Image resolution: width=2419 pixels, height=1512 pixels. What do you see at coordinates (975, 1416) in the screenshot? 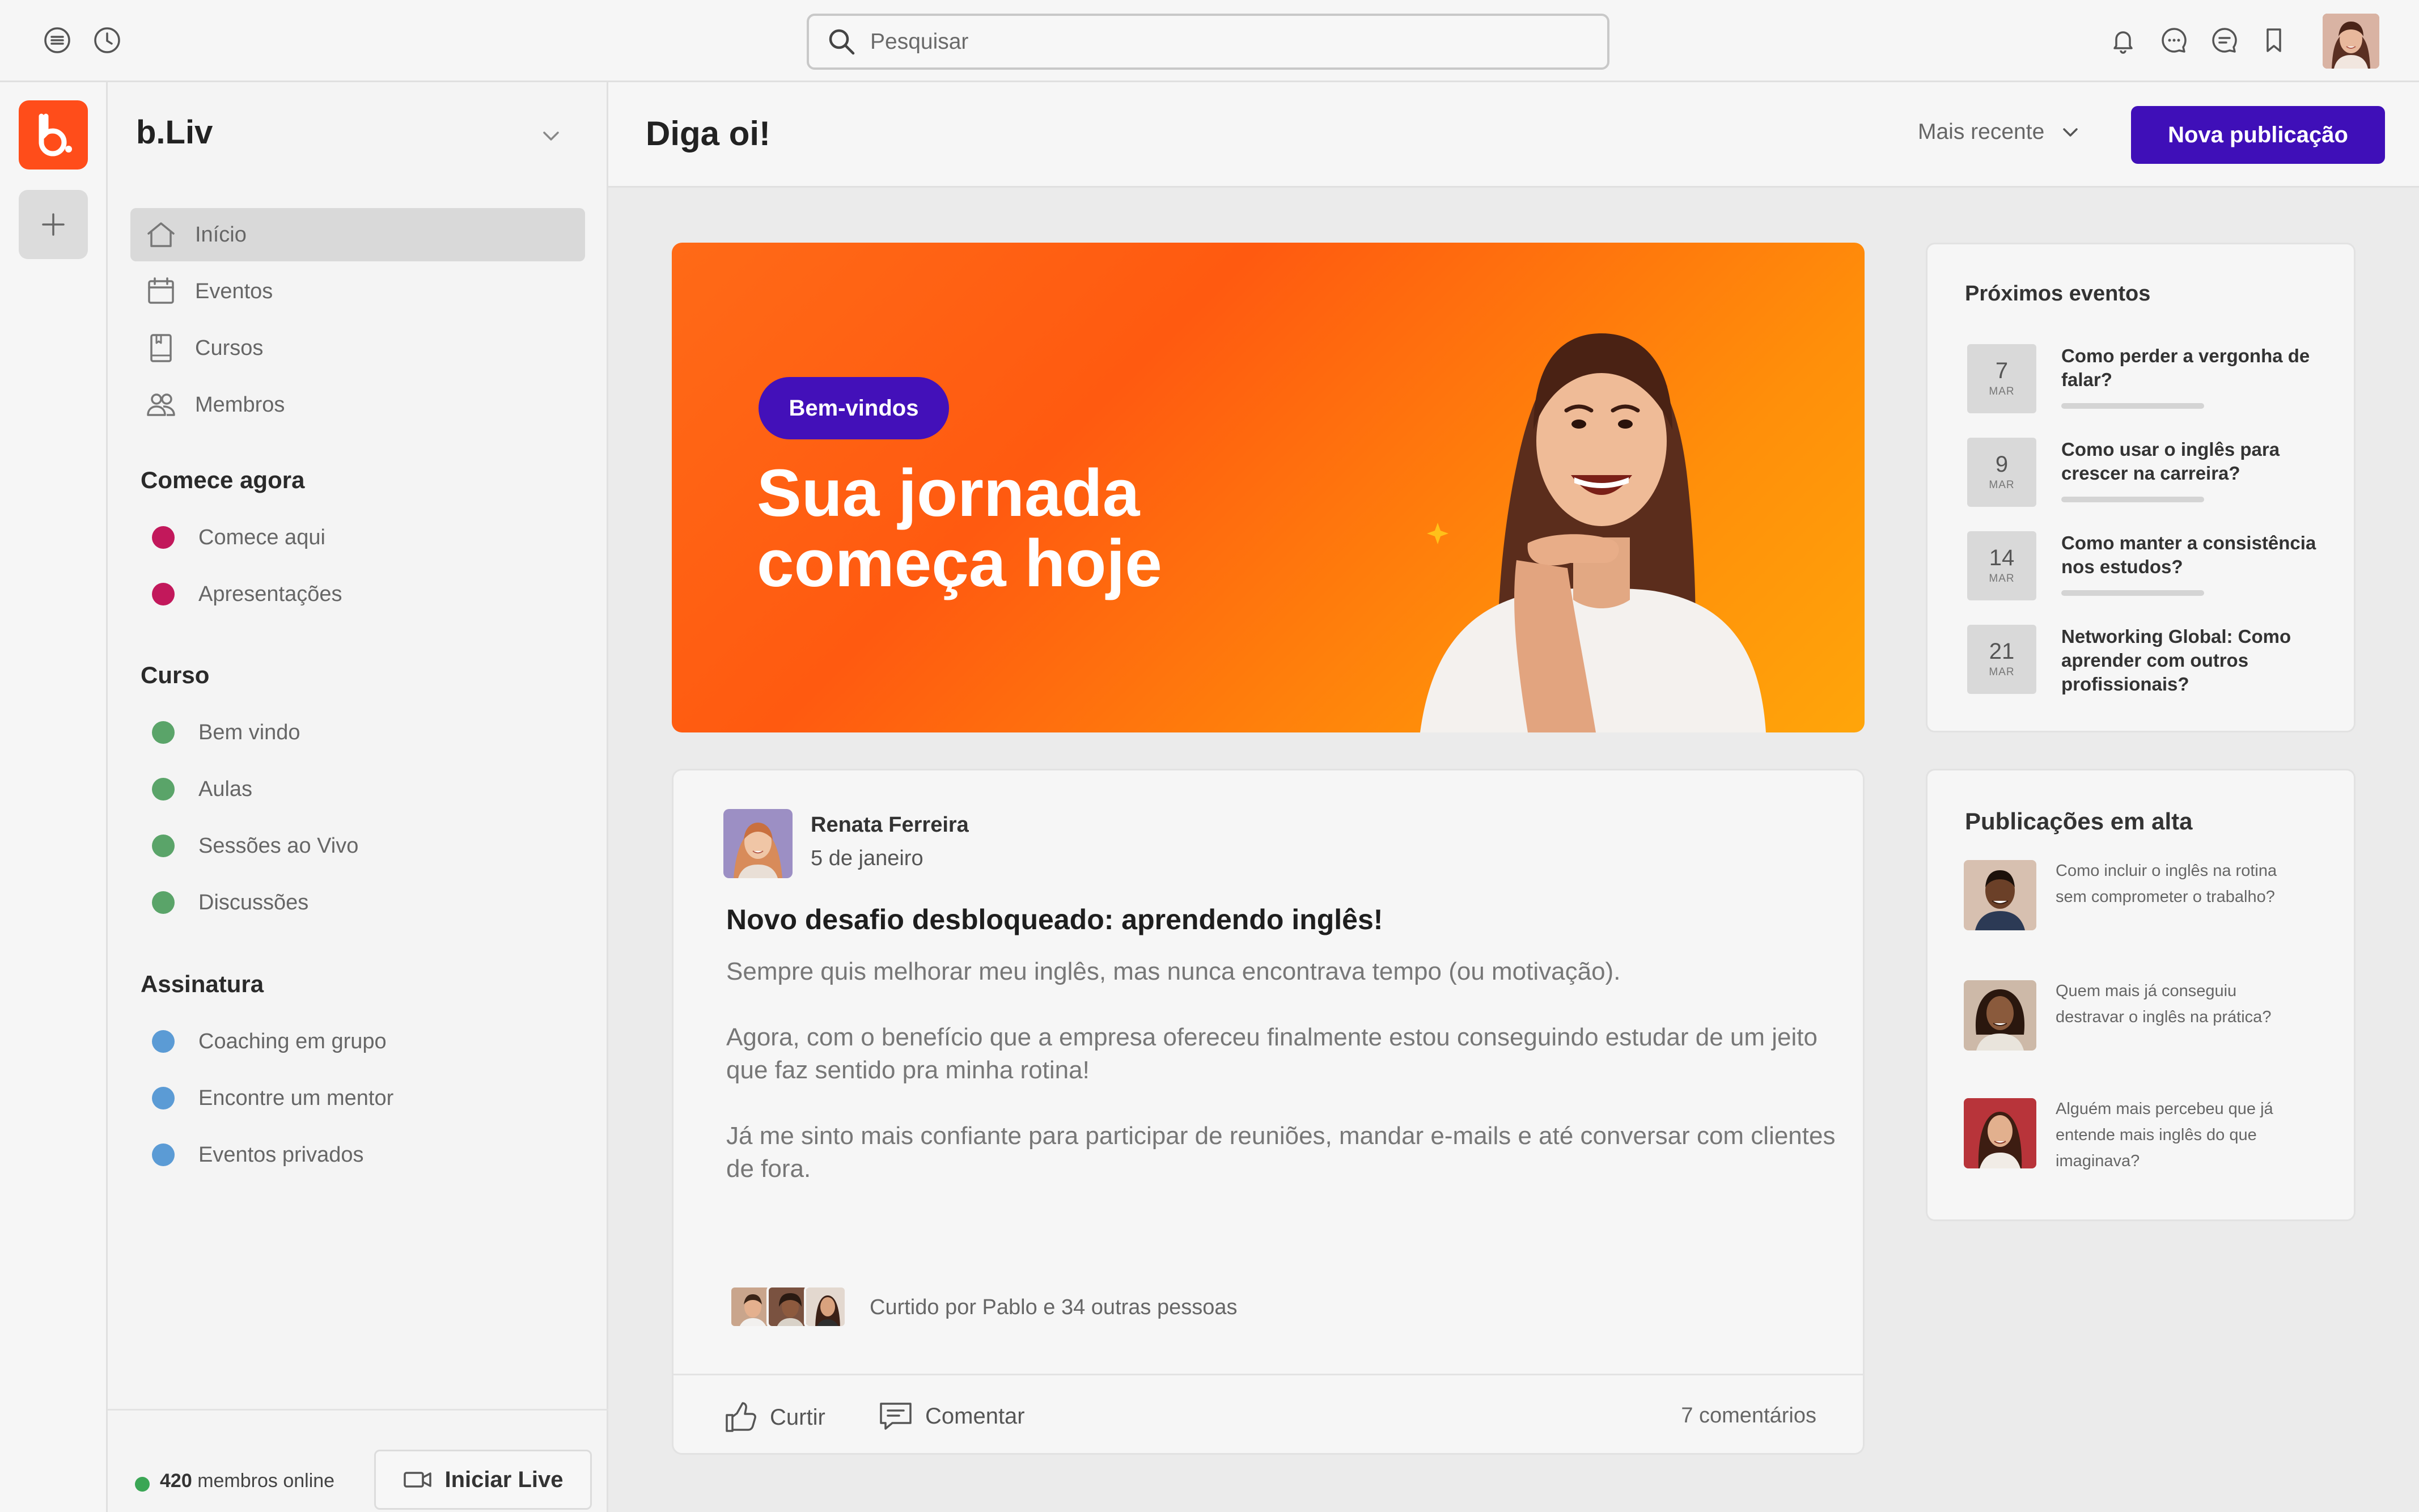
I see `comment-label: Comentar` at bounding box center [975, 1416].